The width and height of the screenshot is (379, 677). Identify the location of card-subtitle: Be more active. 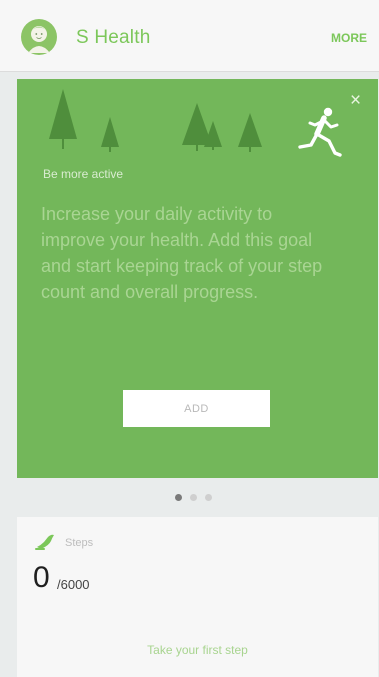
(83, 174).